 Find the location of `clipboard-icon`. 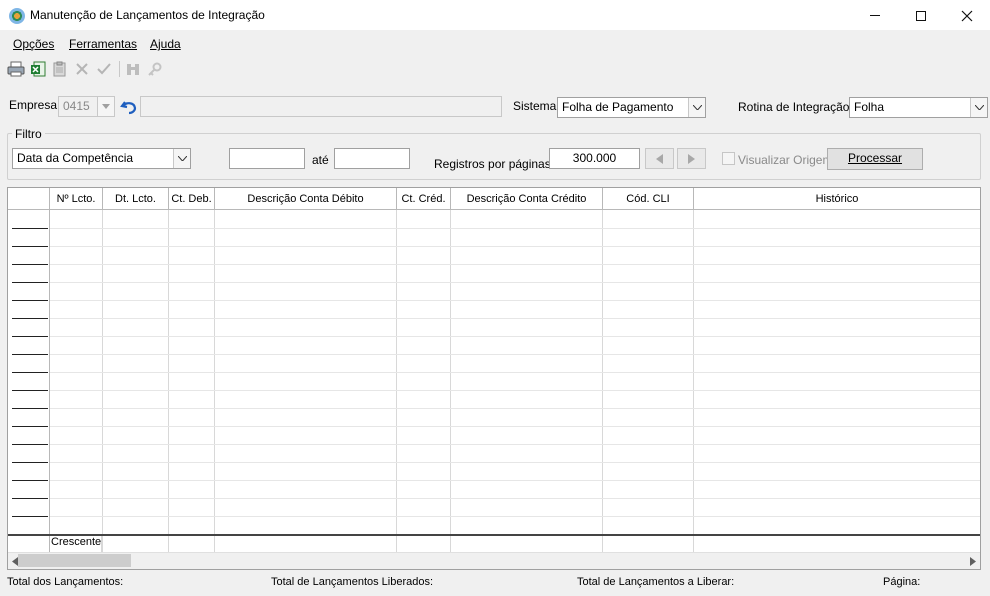

clipboard-icon is located at coordinates (59, 69).